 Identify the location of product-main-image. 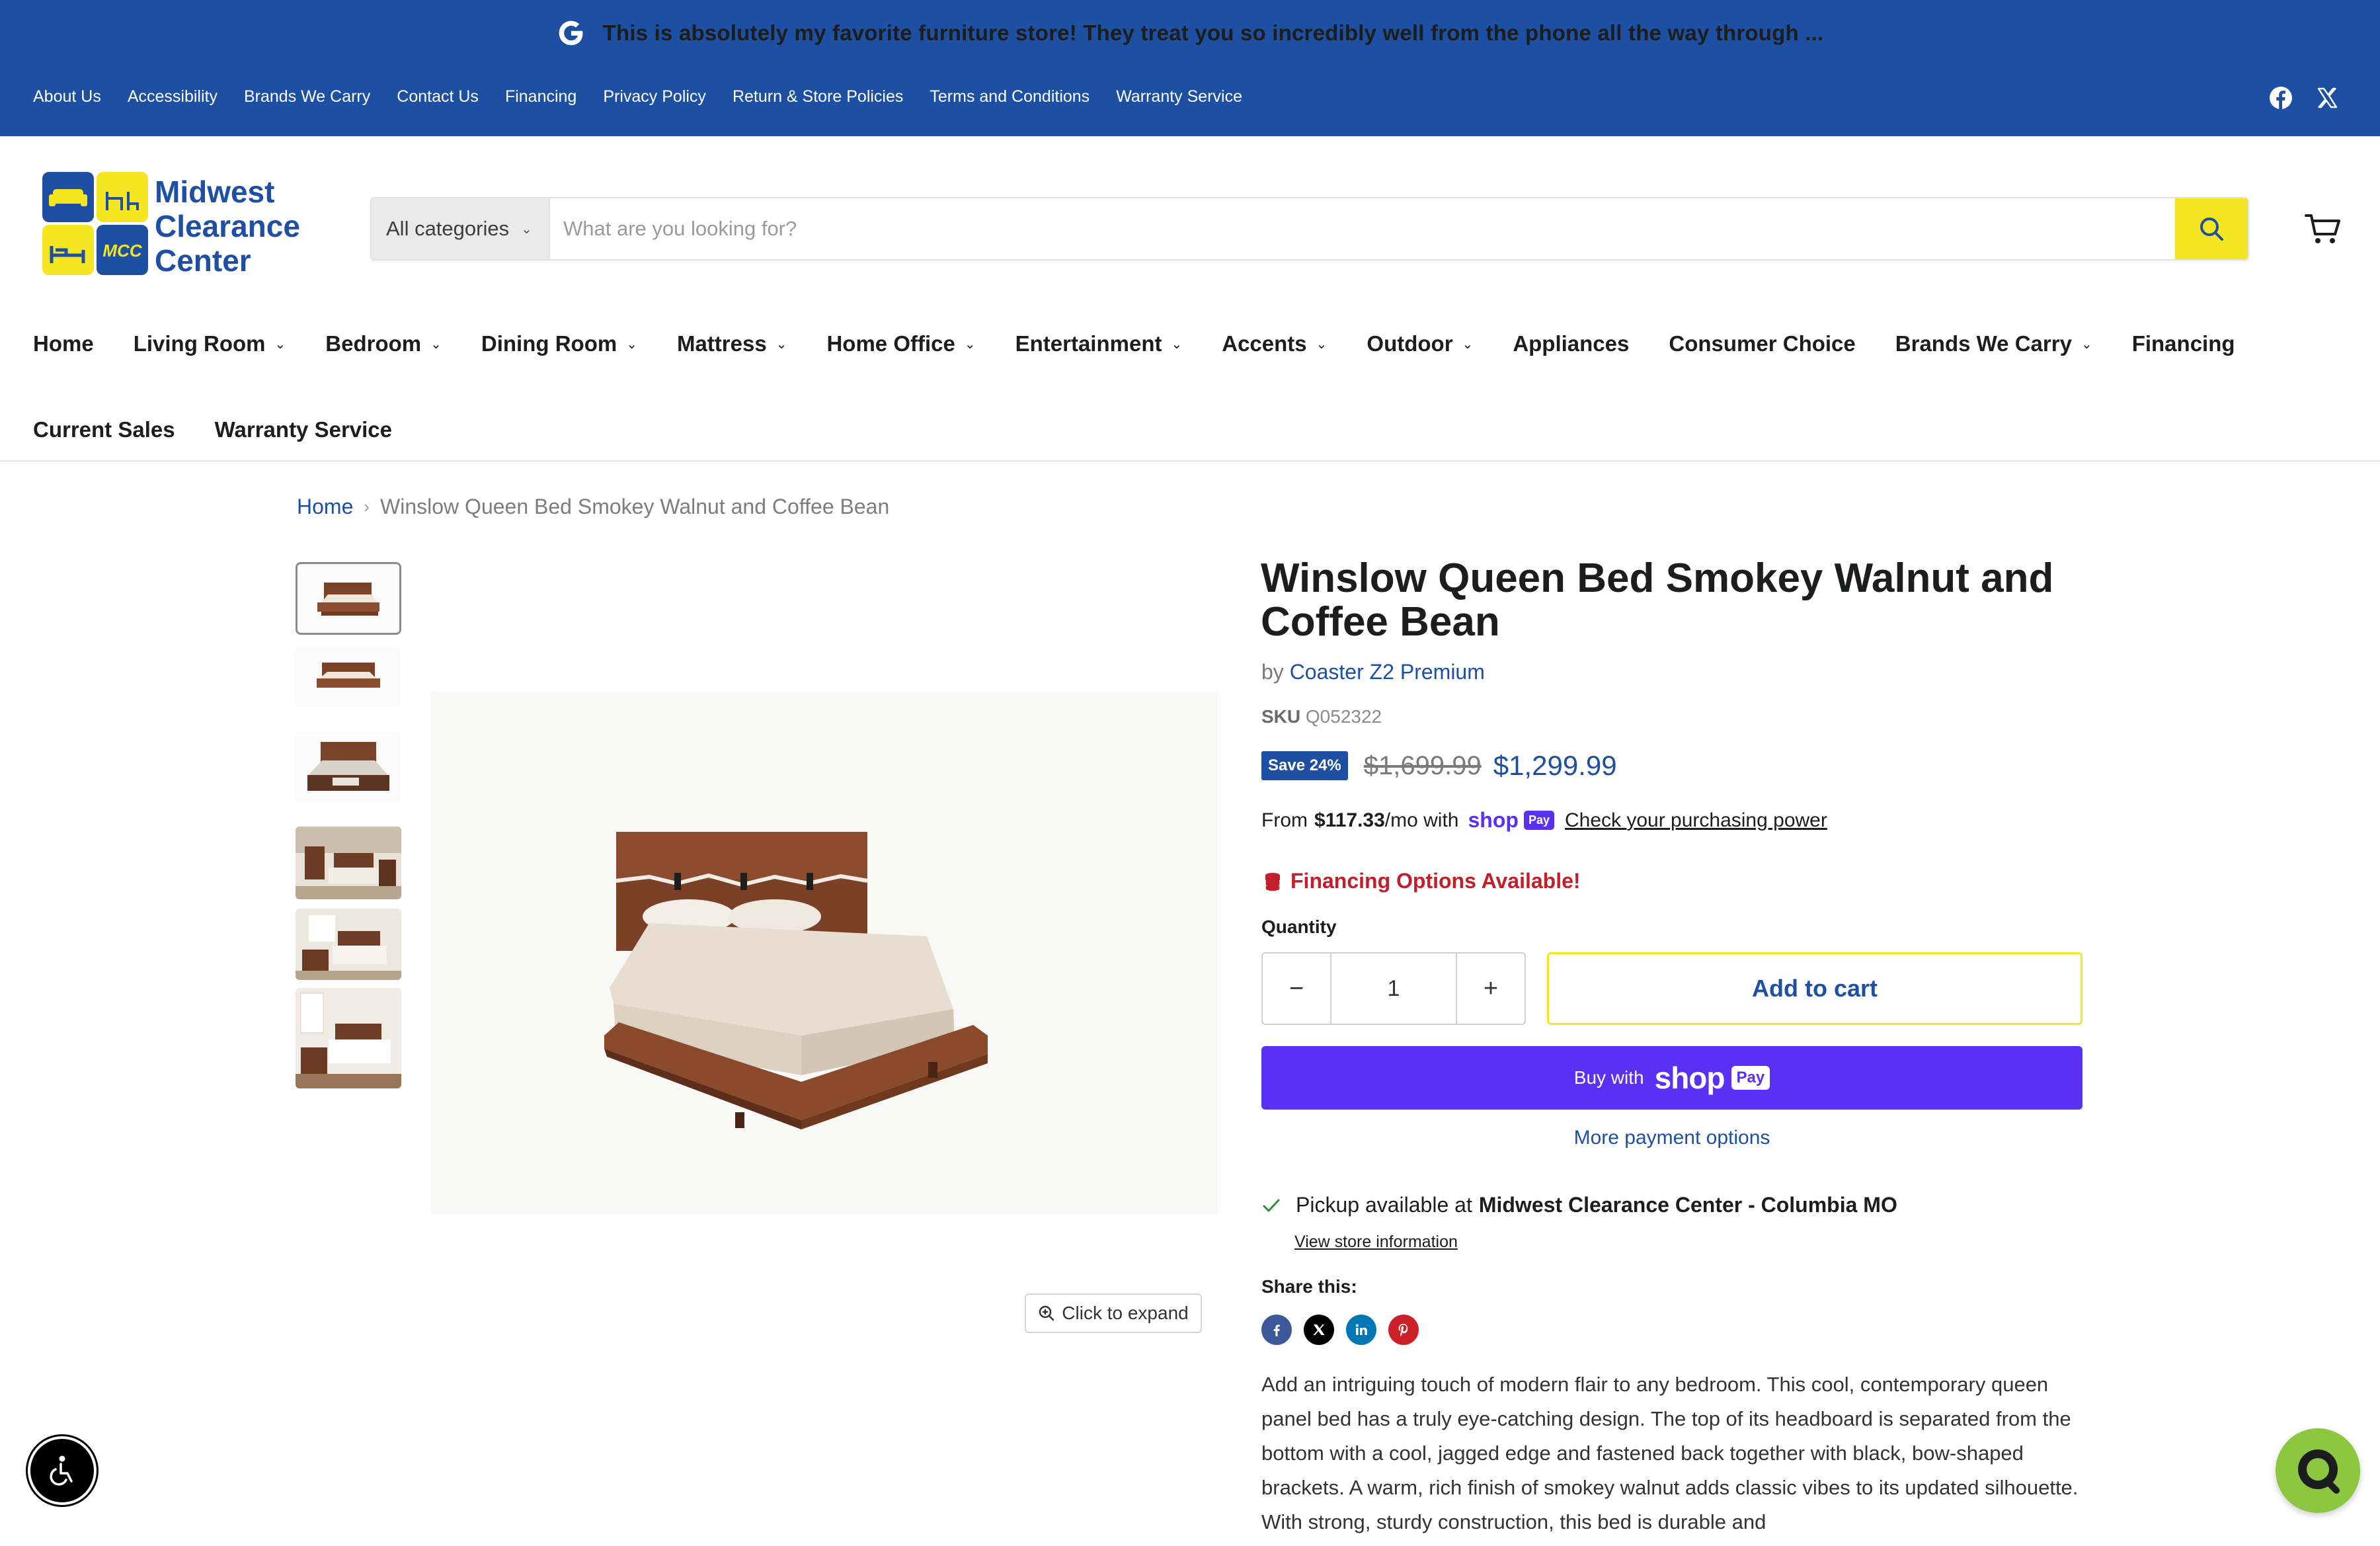
(824, 953).